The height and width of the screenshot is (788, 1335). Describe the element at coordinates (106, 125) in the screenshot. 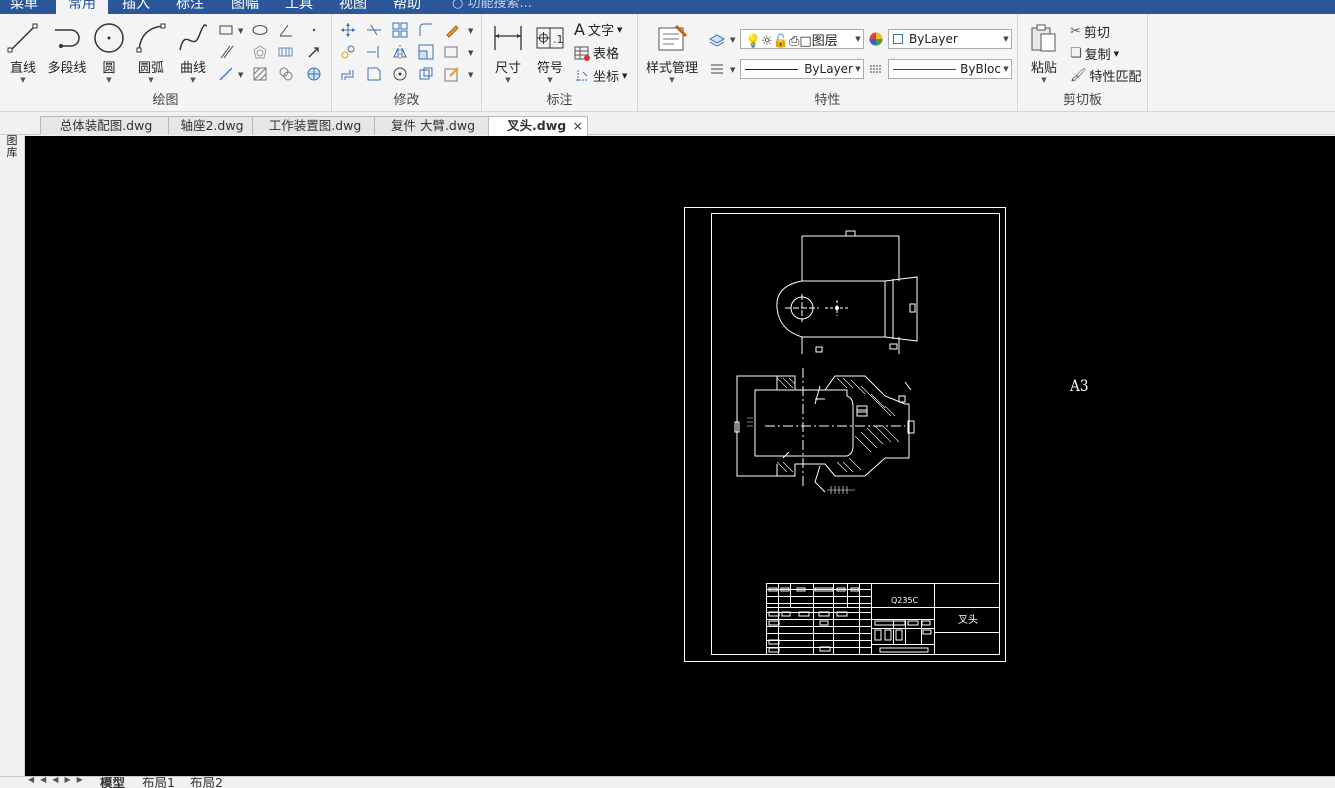

I see `document-tab: 总体装配图.dwg` at that location.